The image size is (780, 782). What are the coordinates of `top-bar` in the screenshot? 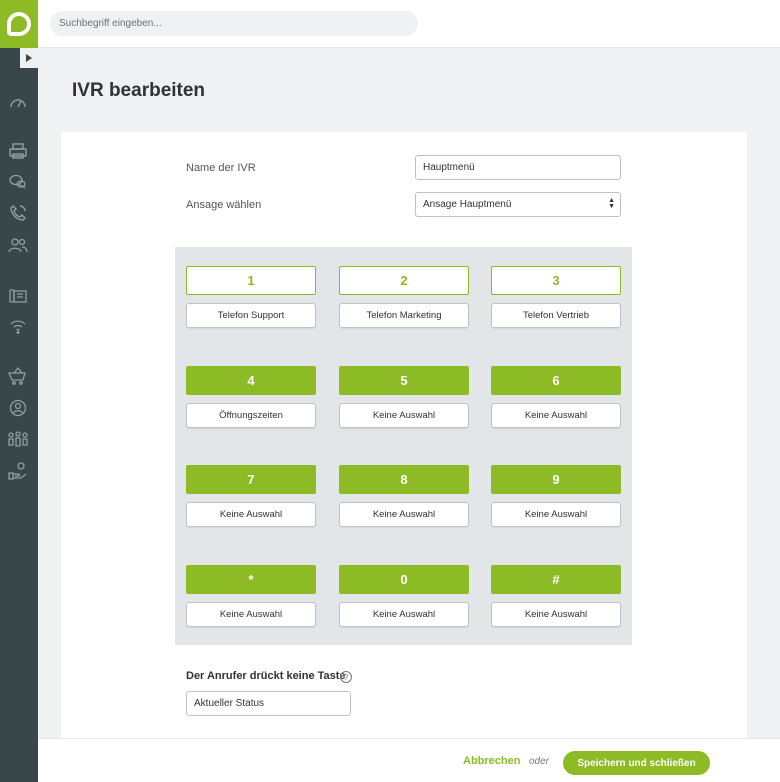 It's located at (409, 24).